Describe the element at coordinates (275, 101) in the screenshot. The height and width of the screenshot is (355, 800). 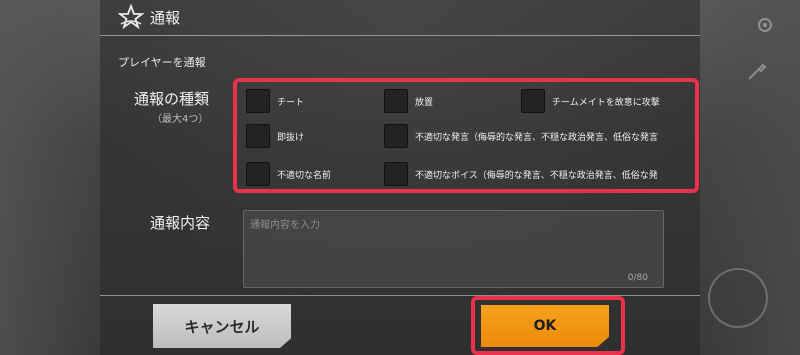
I see `option-cheat: チート` at that location.